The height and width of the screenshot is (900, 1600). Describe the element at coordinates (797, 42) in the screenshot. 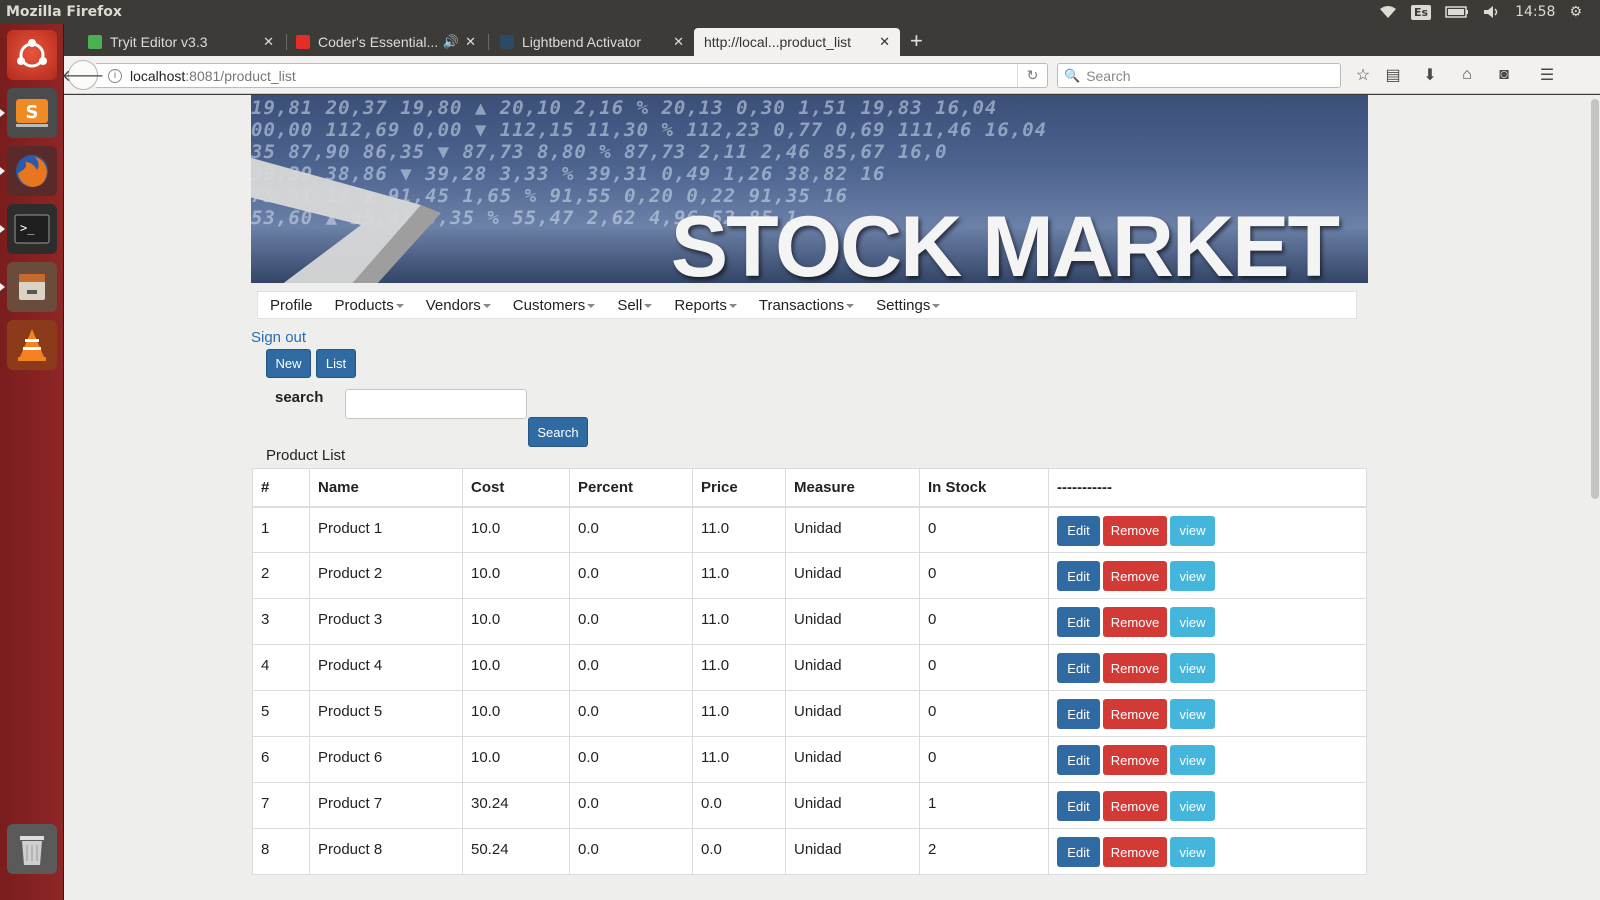

I see `tab-product-list: http://local...product_list ✕` at that location.